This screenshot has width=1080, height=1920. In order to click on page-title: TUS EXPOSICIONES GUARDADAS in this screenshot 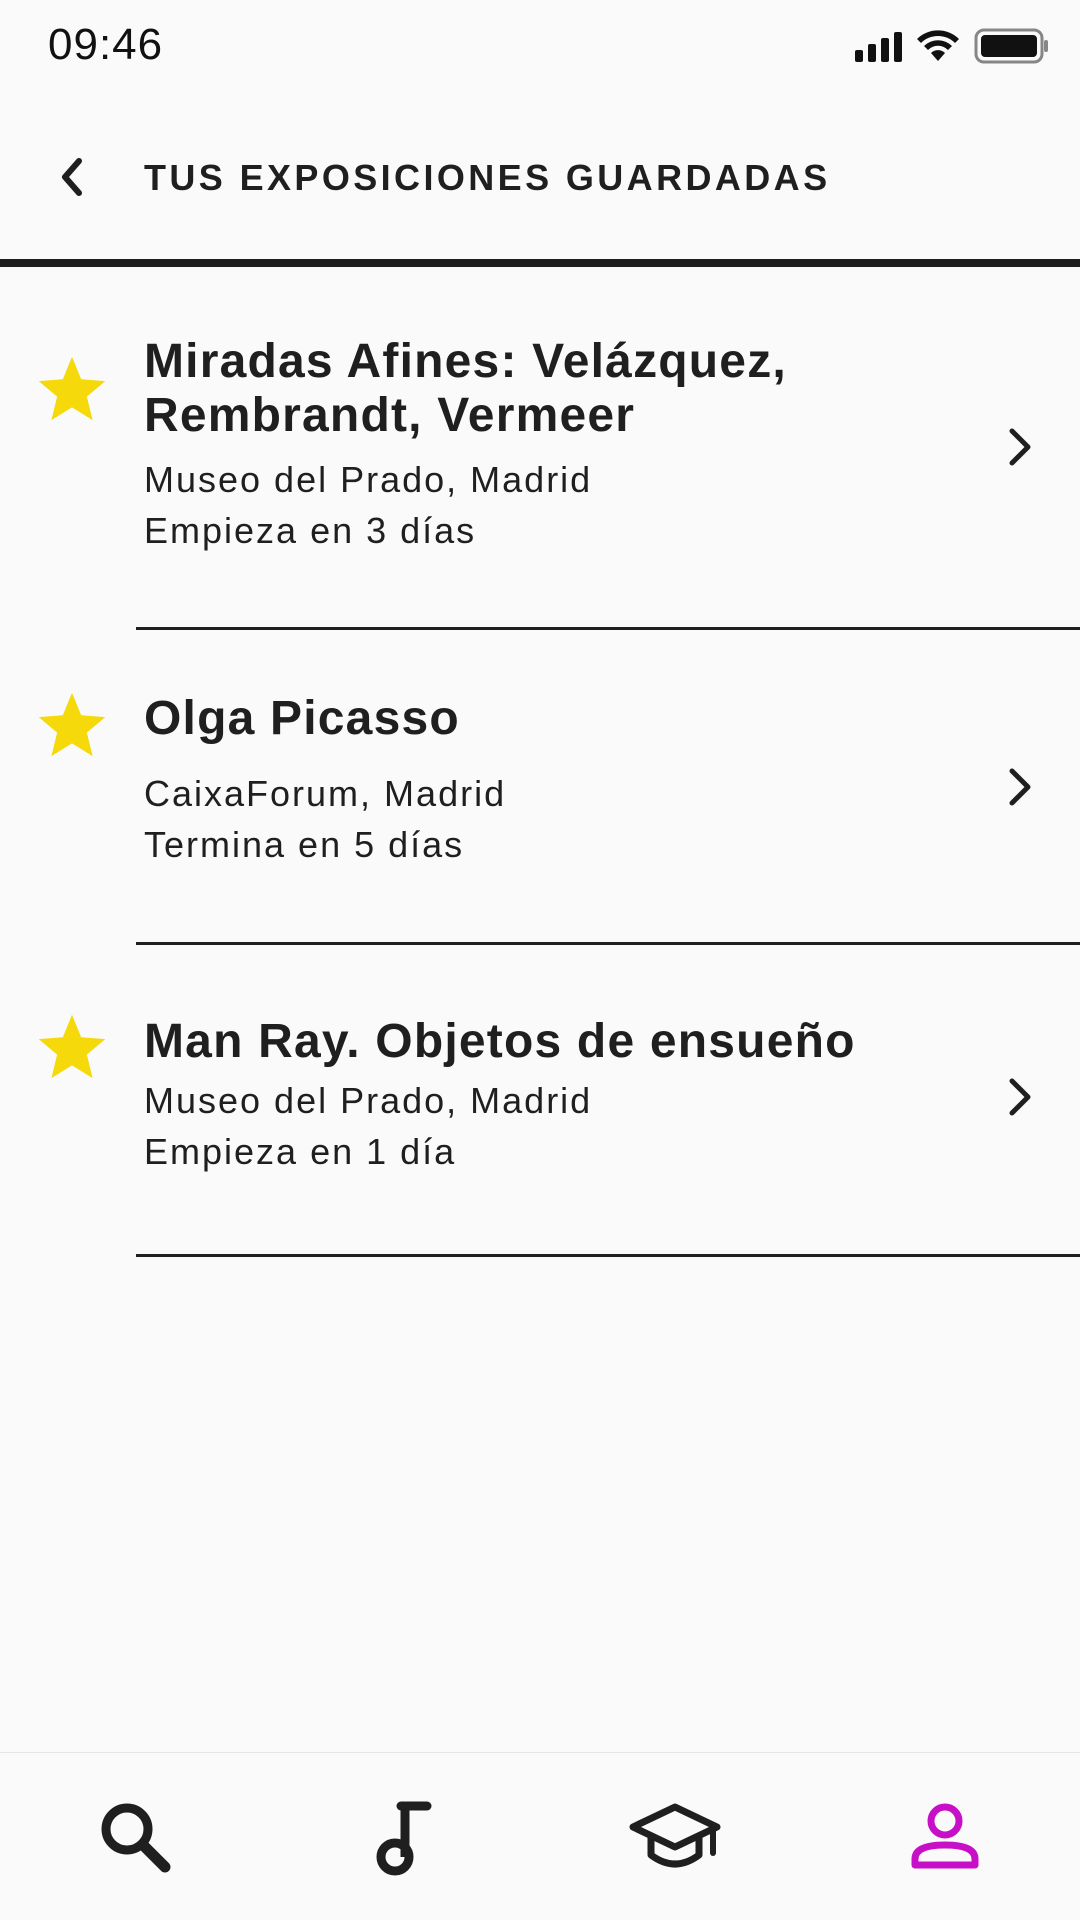, I will do `click(487, 177)`.